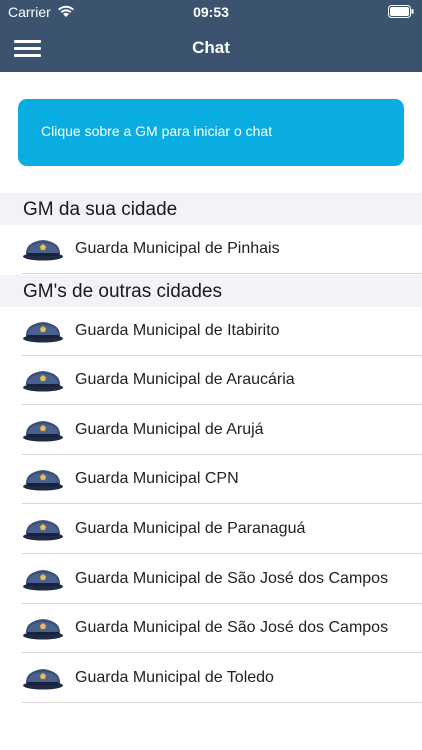  I want to click on gm-list-item-label: Guarda Municipal de Araucária, so click(185, 380).